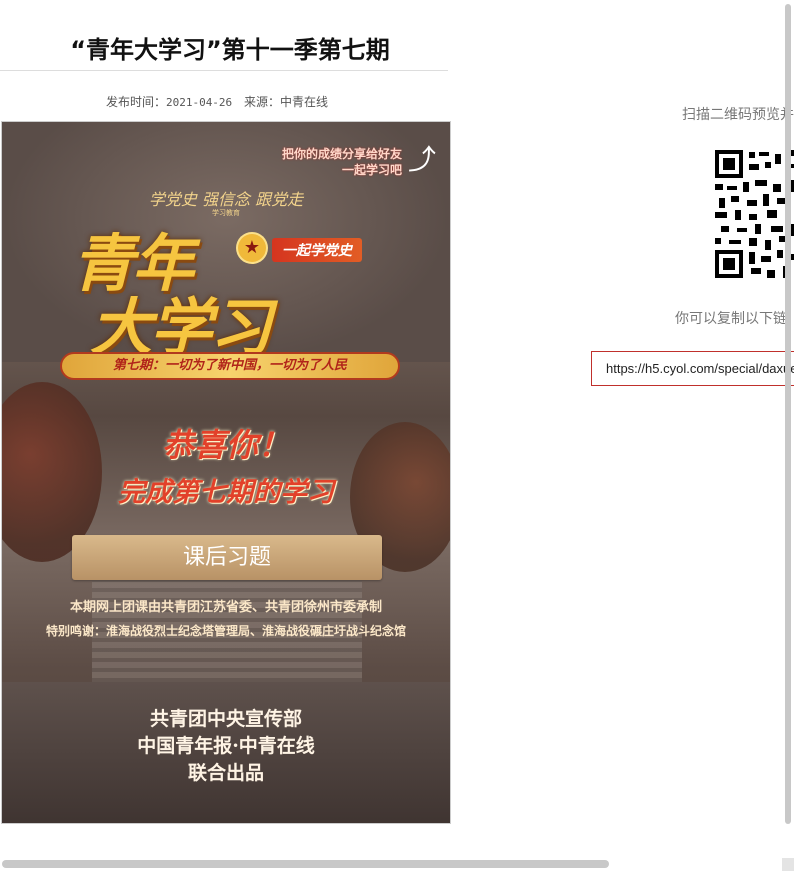 The height and width of the screenshot is (871, 794). Describe the element at coordinates (341, 154) in the screenshot. I see `share-line1: 把你的成绩分享给好友` at that location.